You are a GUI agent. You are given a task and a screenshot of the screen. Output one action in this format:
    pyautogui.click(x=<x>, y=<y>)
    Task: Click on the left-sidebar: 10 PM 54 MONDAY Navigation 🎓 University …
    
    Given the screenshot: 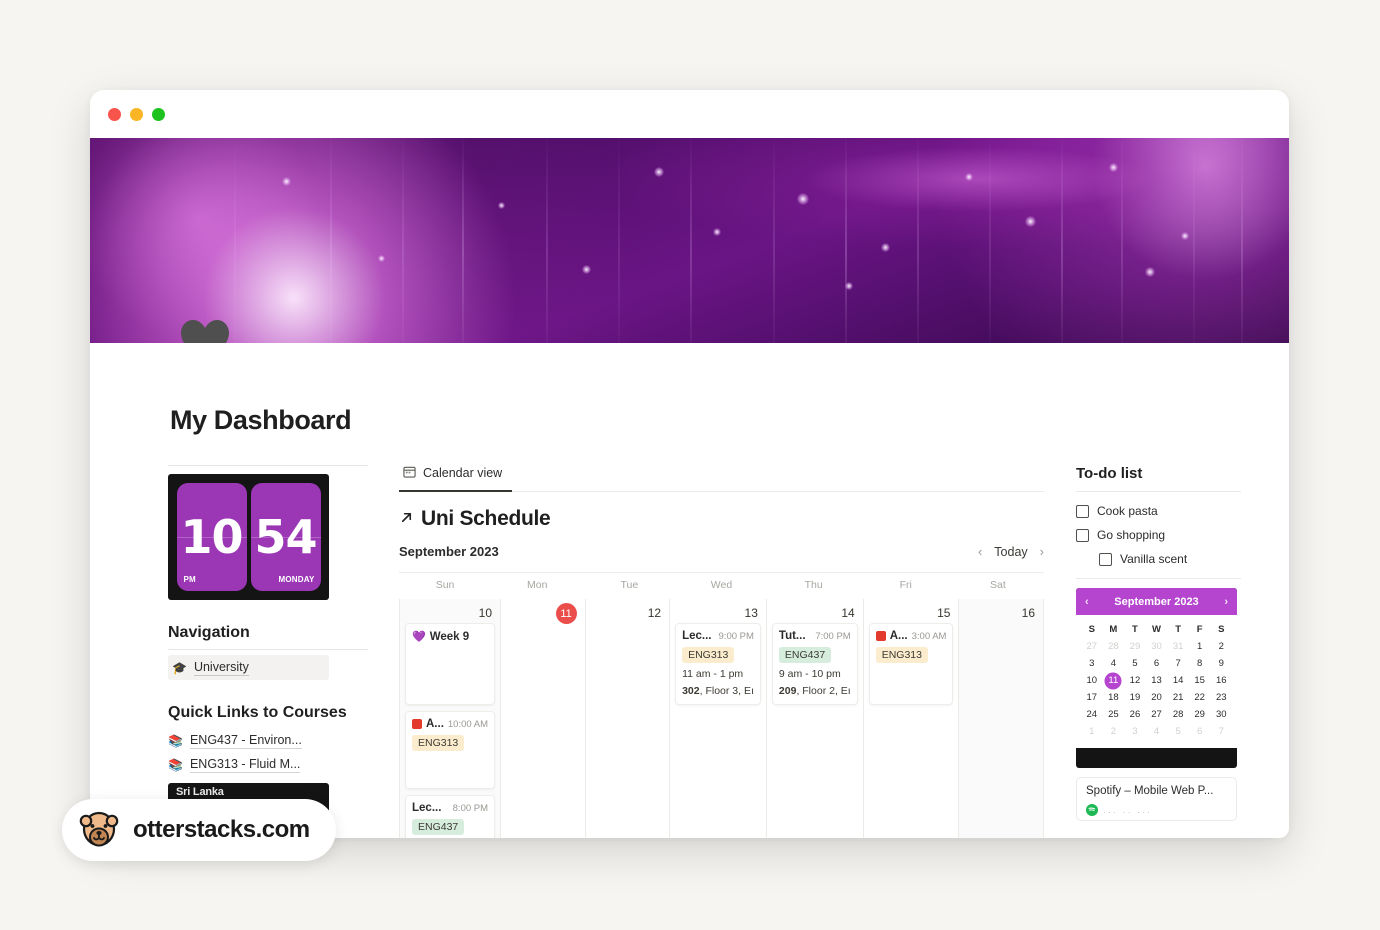 What is the action you would take?
    pyautogui.click(x=268, y=651)
    